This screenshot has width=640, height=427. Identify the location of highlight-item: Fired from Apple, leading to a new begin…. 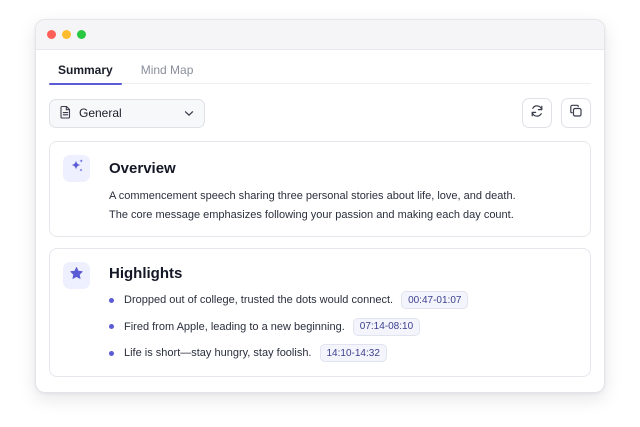
(288, 326).